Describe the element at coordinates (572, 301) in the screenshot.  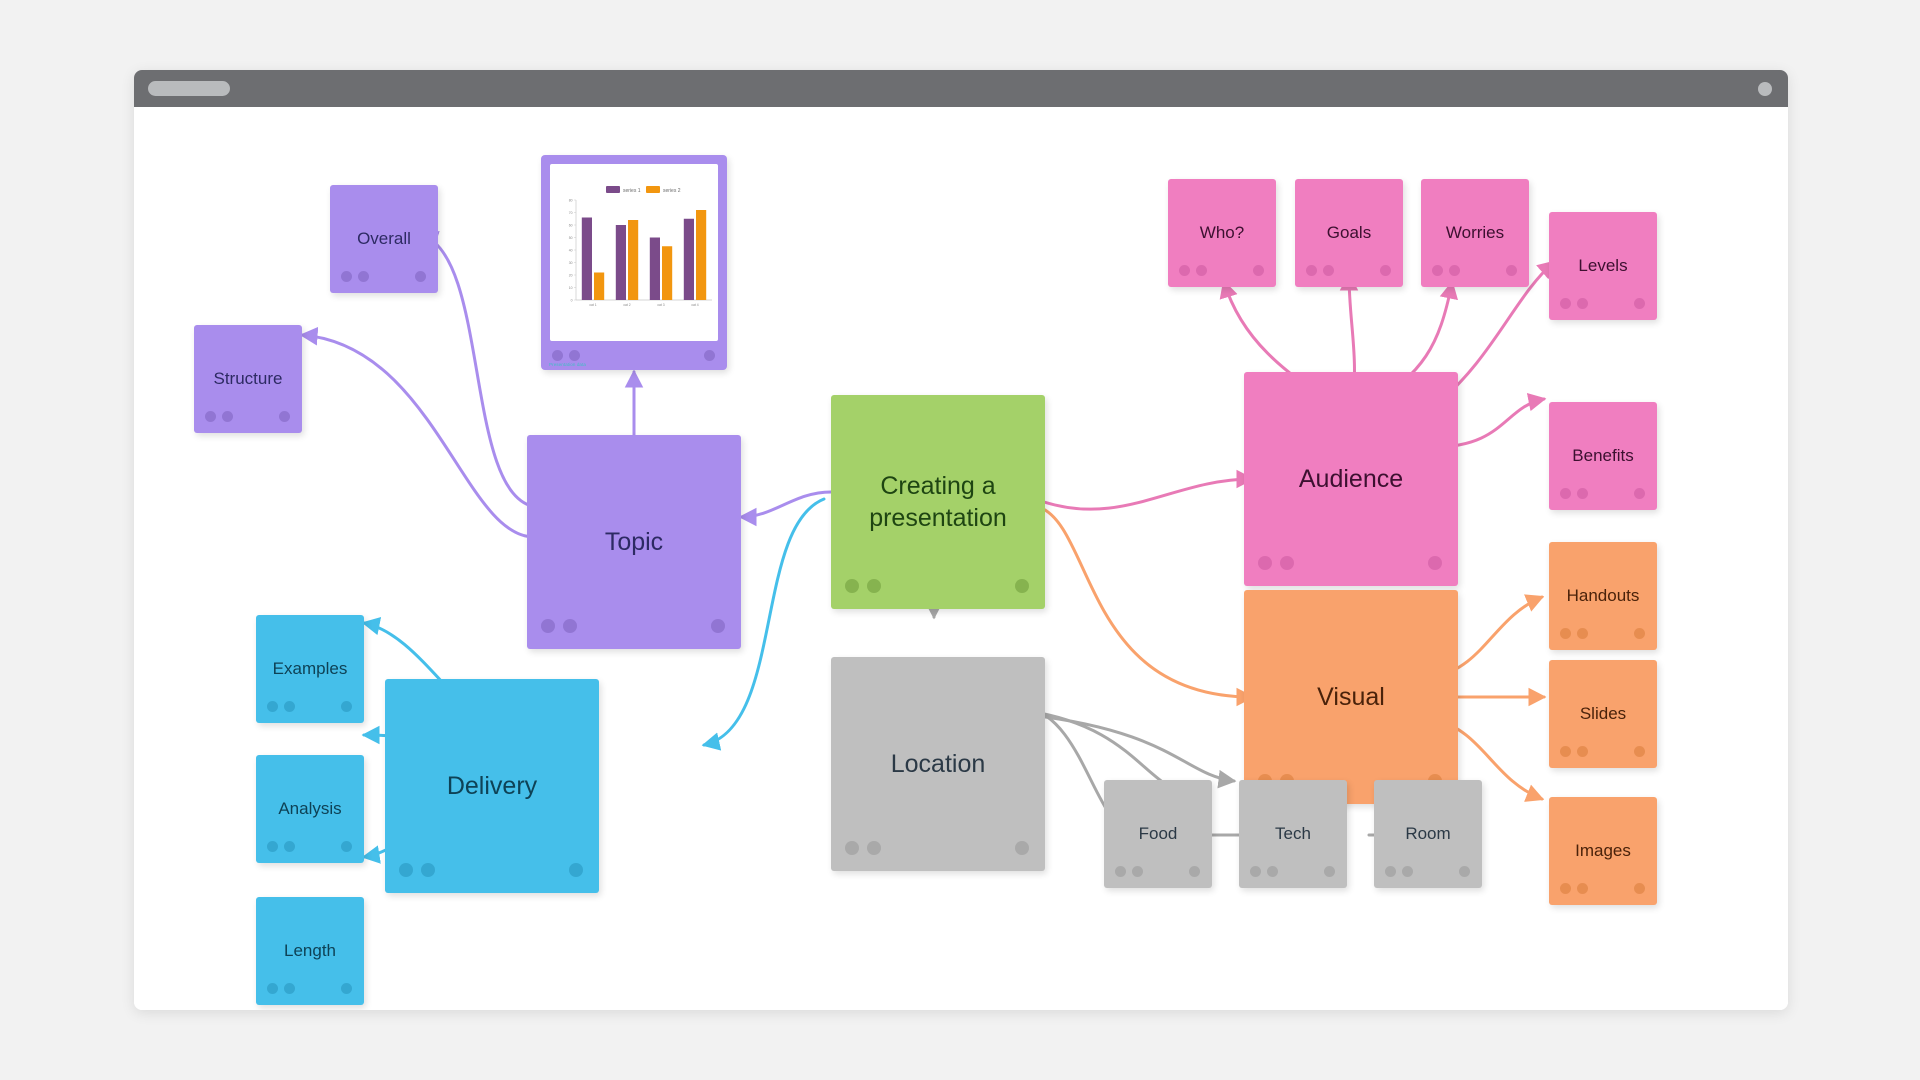
I see `svg-text: 0` at that location.